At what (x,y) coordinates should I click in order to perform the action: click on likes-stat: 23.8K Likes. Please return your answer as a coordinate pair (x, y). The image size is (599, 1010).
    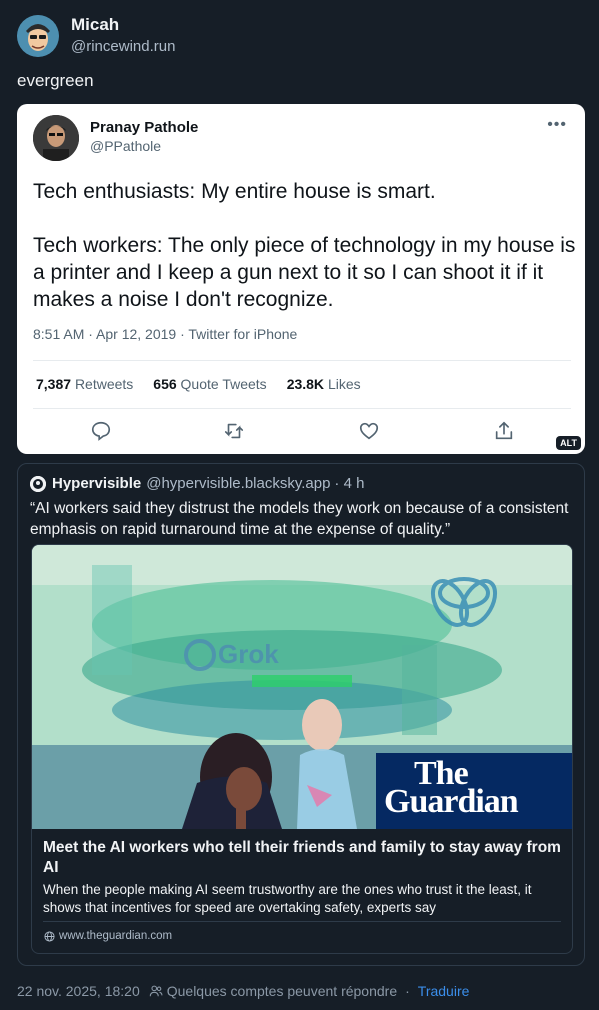
    Looking at the image, I should click on (323, 384).